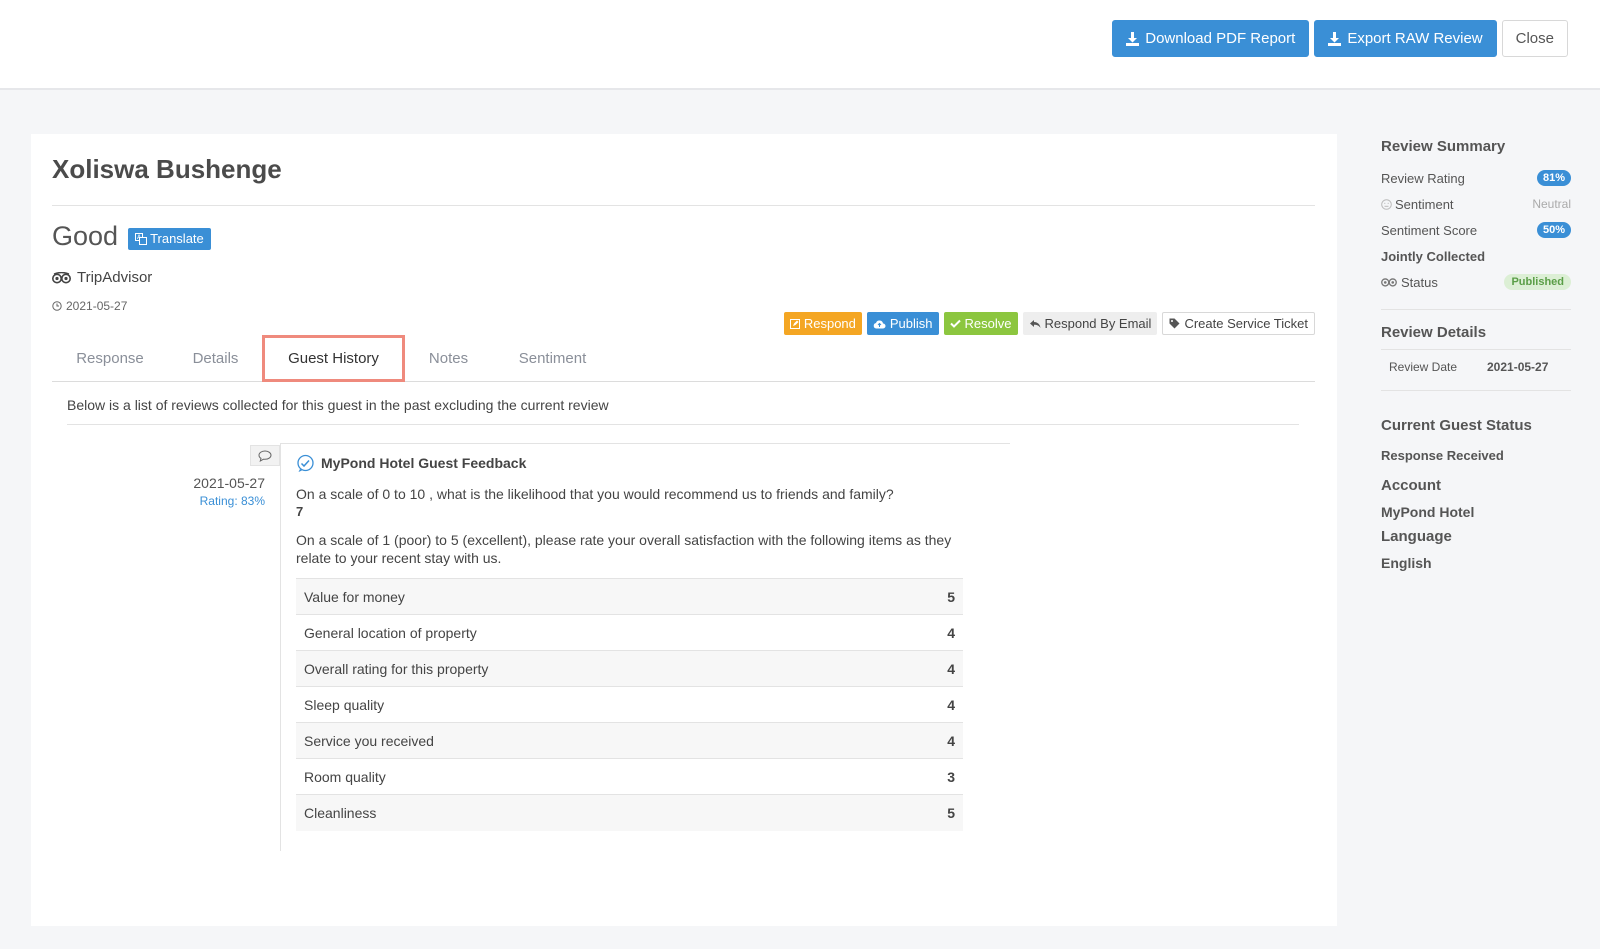 The width and height of the screenshot is (1600, 949). I want to click on respond-label: Respond, so click(829, 323).